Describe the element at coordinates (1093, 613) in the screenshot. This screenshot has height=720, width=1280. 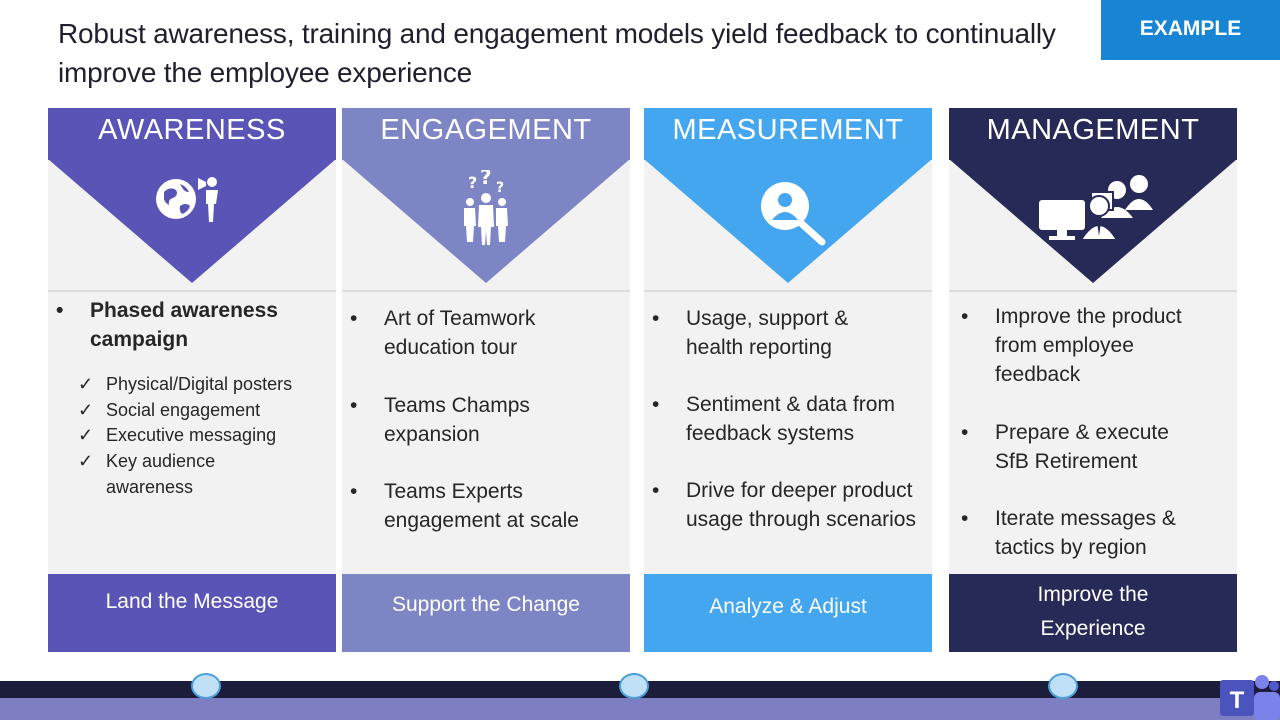
I see `column-footer: Improve the Experience` at that location.